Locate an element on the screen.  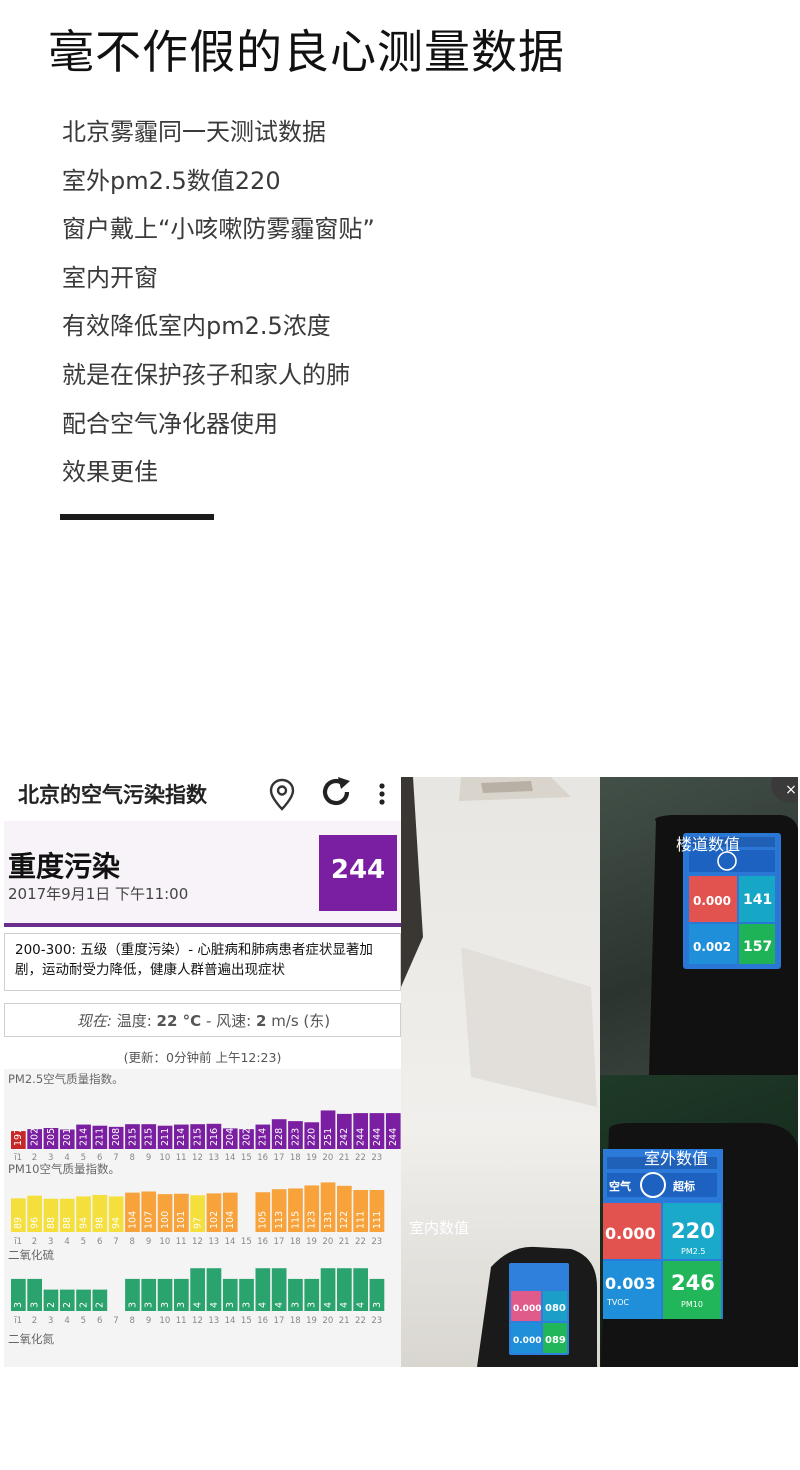
stairwell-hcho-value: 0.000 is located at coordinates (712, 901).